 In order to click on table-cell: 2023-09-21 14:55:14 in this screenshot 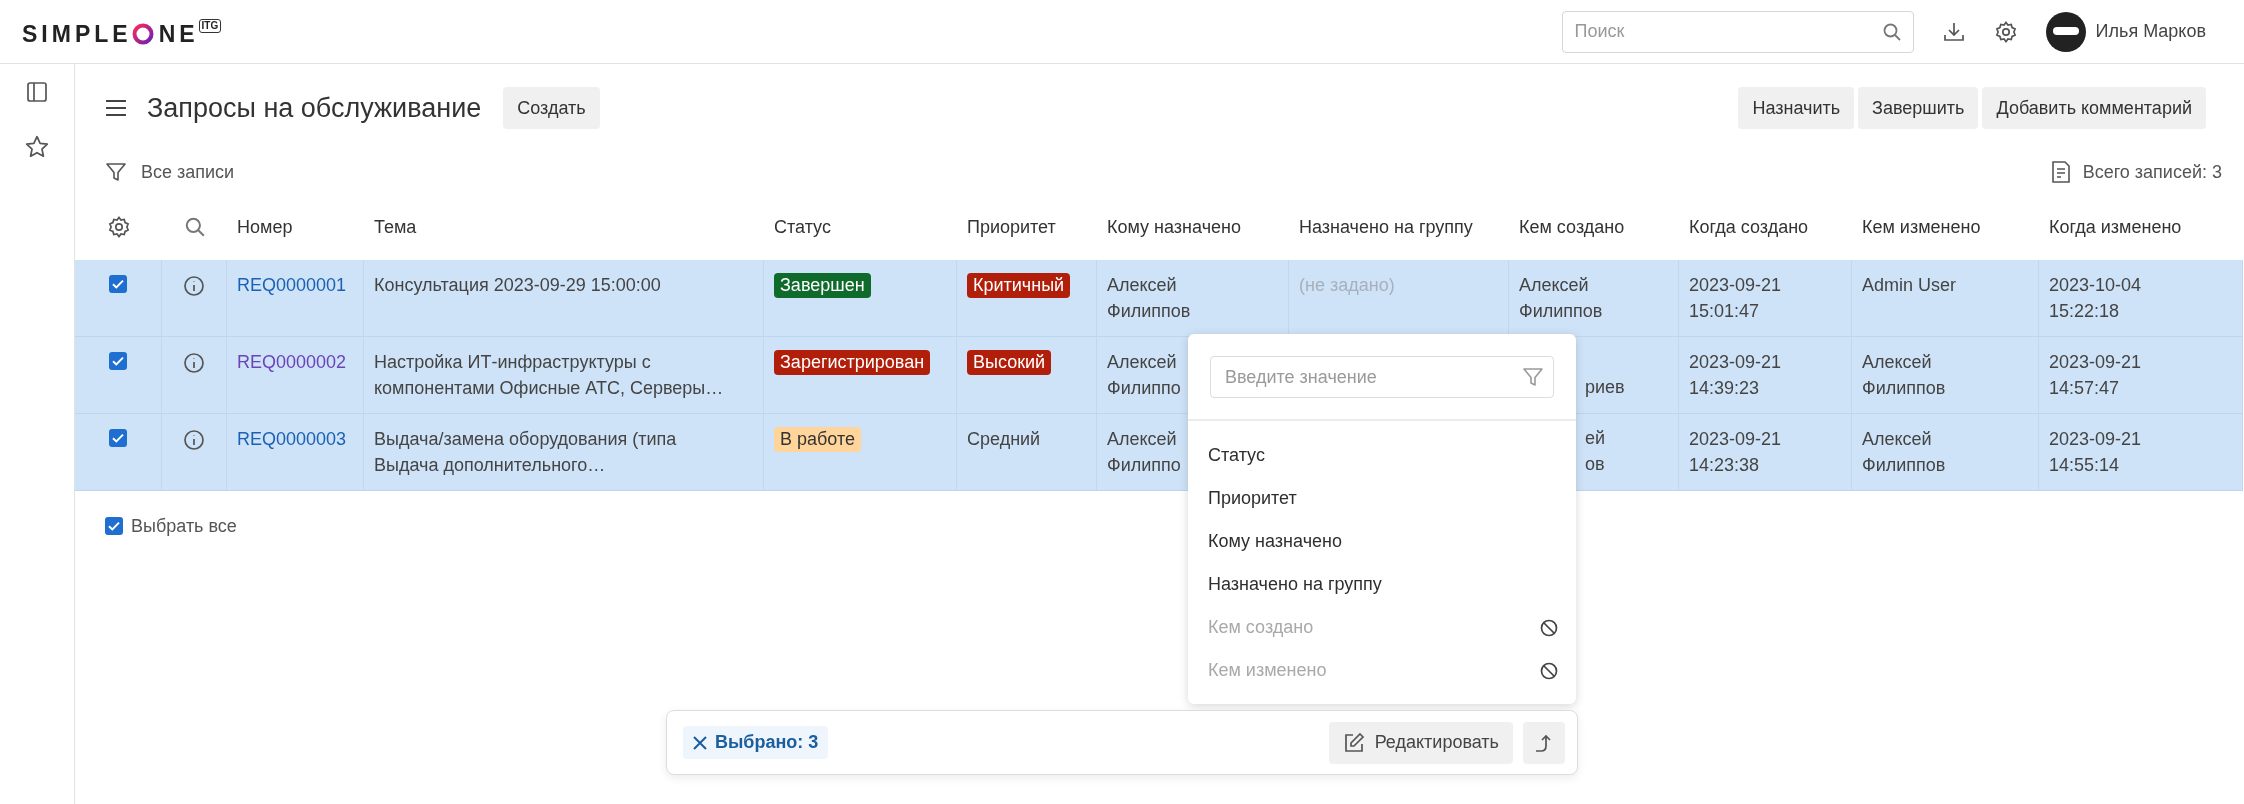, I will do `click(2095, 452)`.